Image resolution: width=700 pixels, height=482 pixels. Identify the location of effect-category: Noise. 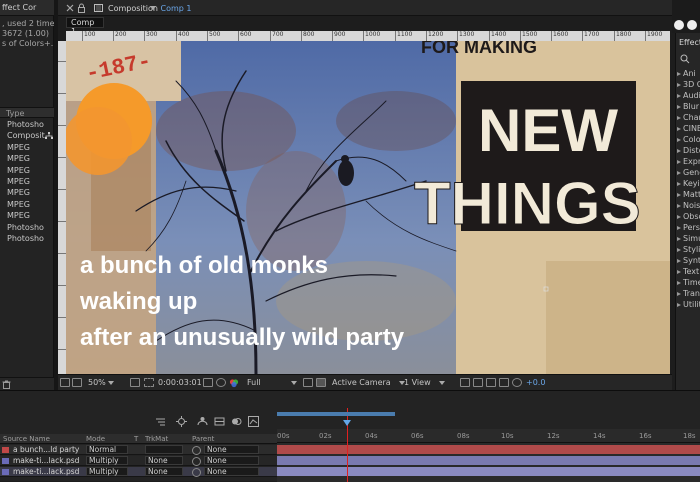
(688, 205).